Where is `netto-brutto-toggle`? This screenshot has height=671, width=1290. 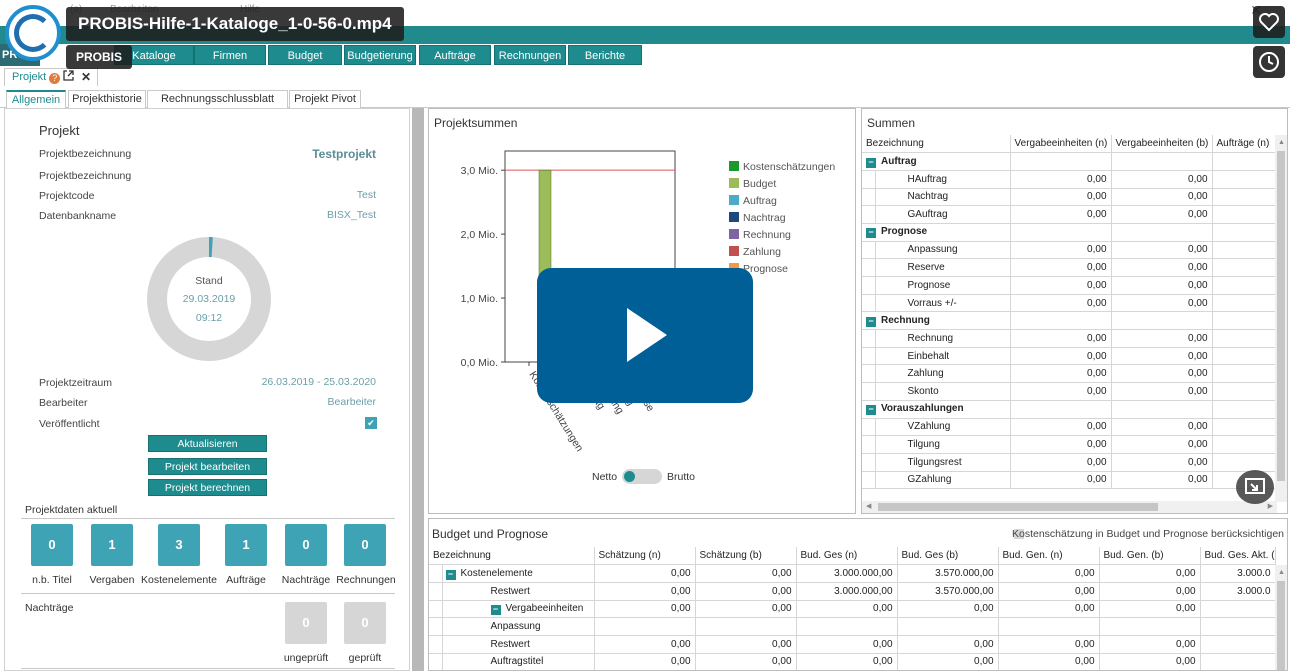
netto-brutto-toggle is located at coordinates (642, 476).